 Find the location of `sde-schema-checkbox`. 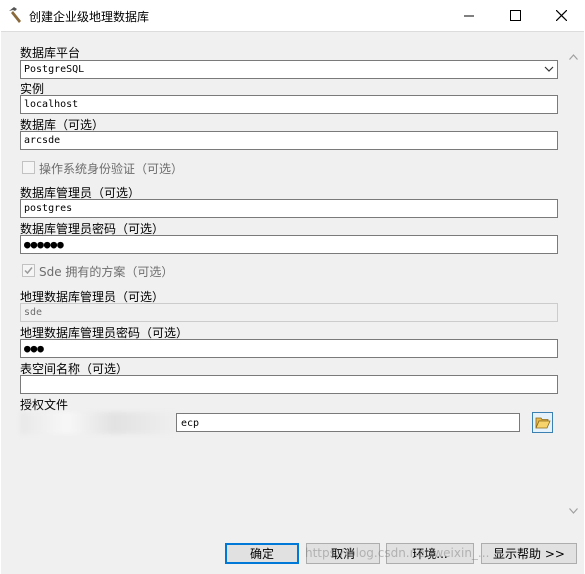

sde-schema-checkbox is located at coordinates (28, 270).